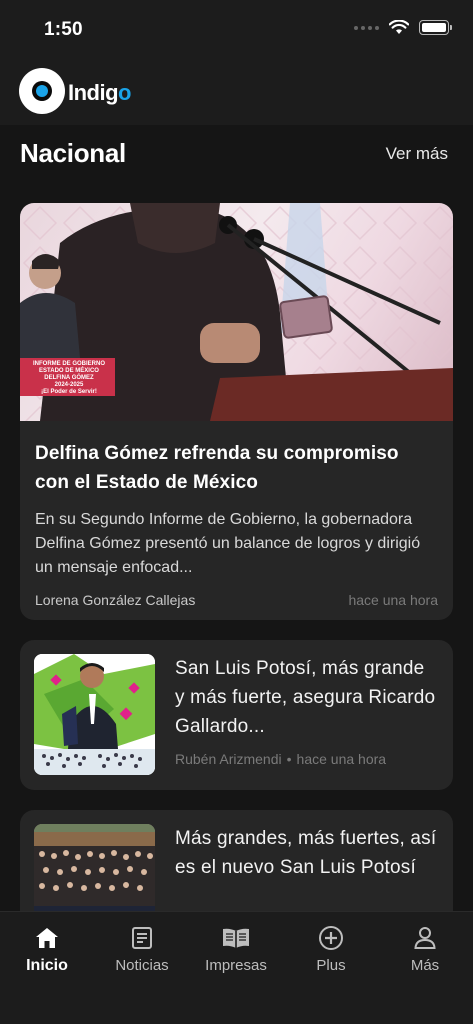  I want to click on logo-text: Indigo, so click(99, 92).